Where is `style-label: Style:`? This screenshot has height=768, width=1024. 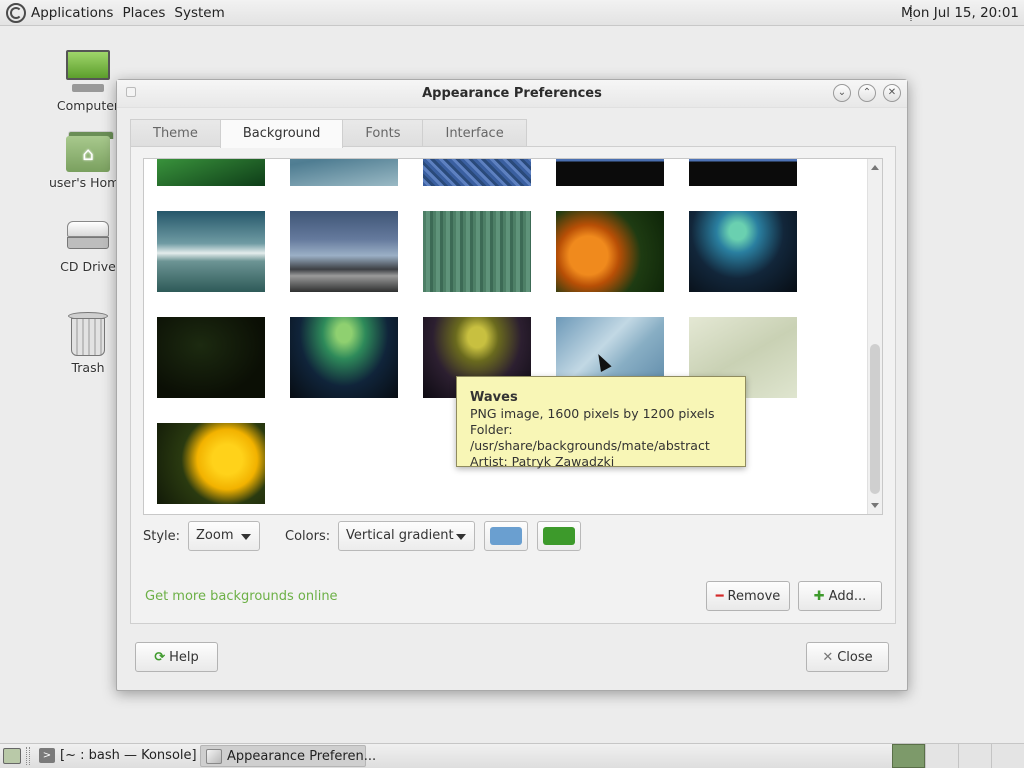 style-label: Style: is located at coordinates (162, 536).